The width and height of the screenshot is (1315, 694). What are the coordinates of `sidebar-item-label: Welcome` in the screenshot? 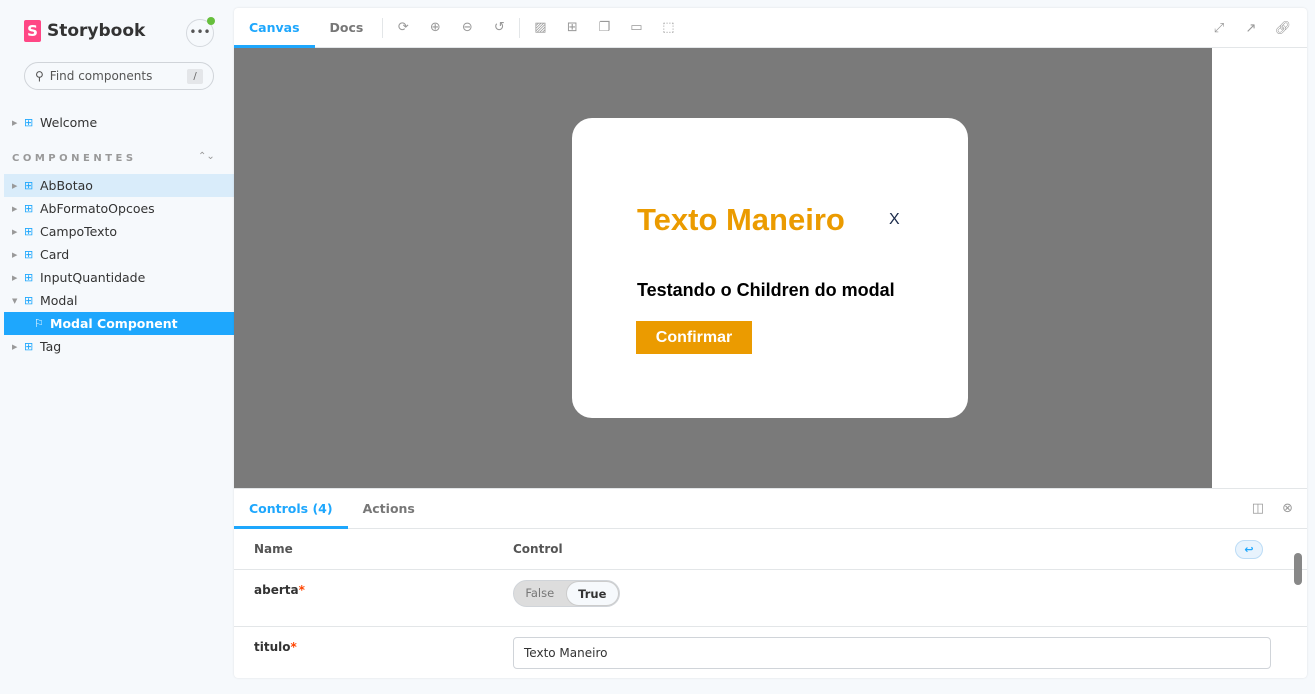 It's located at (69, 122).